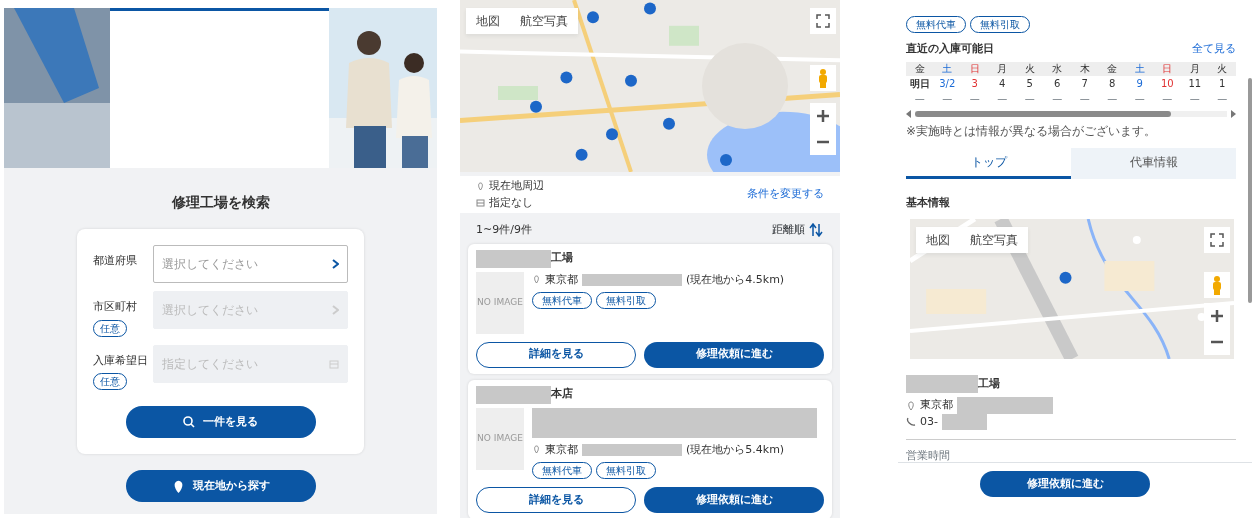 Image resolution: width=1252 pixels, height=518 pixels. I want to click on search-button: 一件を見る, so click(220, 422).